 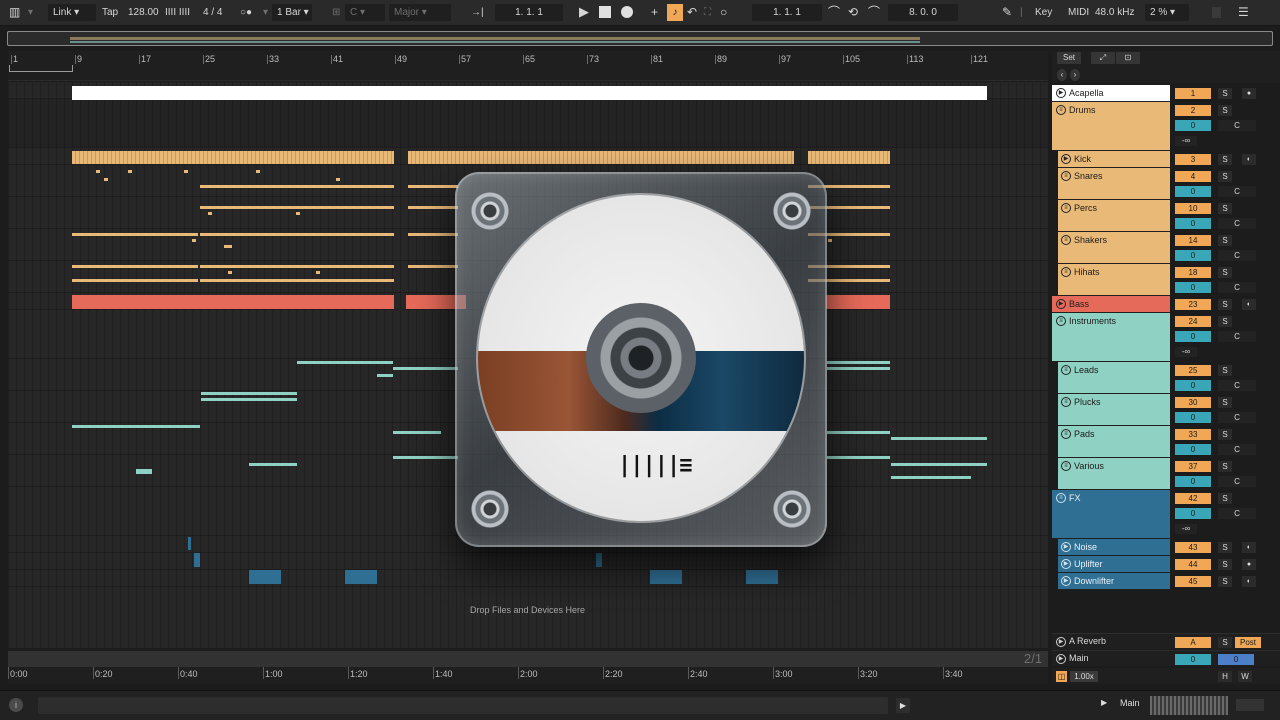 I want to click on track-number: 33, so click(x=1193, y=434).